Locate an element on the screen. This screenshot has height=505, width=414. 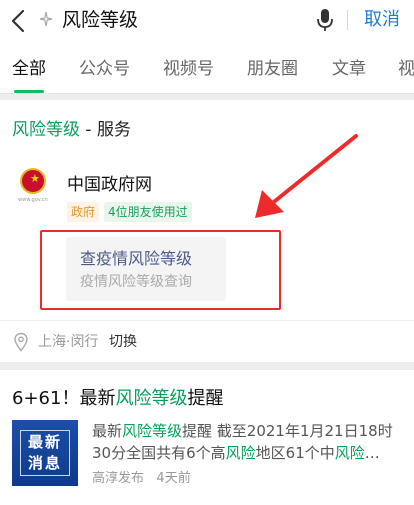
active-tab-indicator is located at coordinates (29, 91).